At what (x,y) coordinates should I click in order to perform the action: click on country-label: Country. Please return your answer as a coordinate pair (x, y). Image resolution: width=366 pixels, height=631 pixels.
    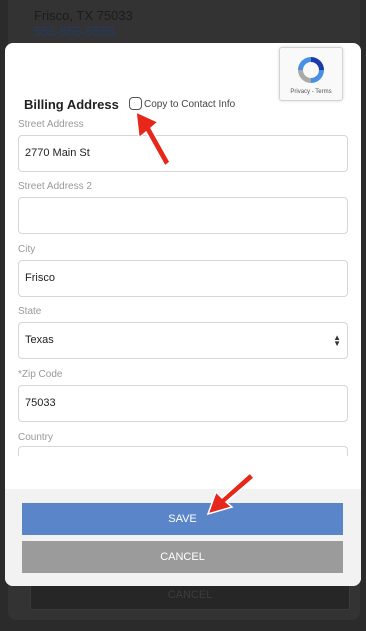
    Looking at the image, I should click on (36, 437).